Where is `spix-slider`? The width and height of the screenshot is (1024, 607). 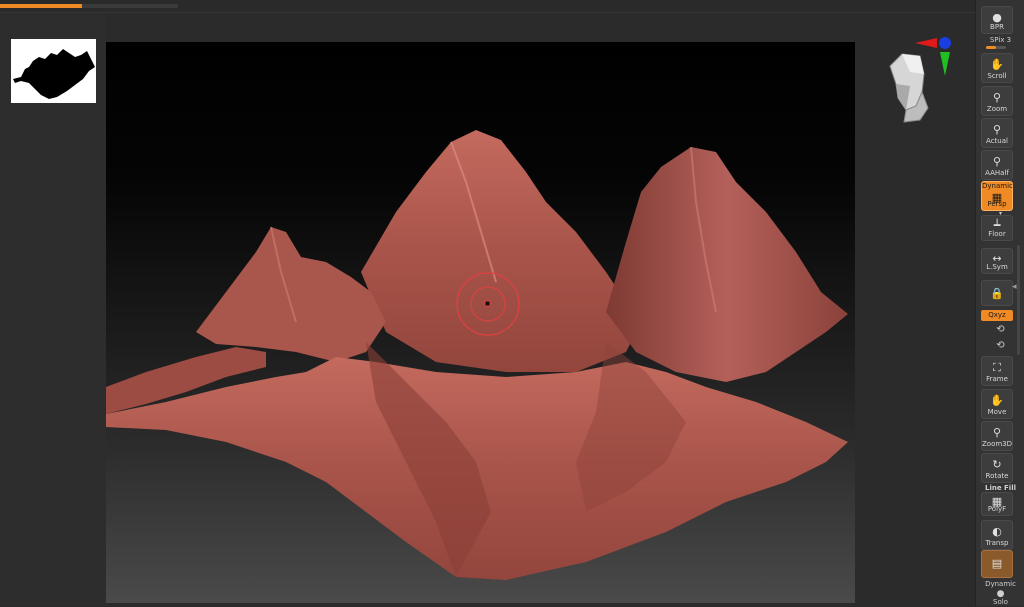
spix-slider is located at coordinates (996, 47).